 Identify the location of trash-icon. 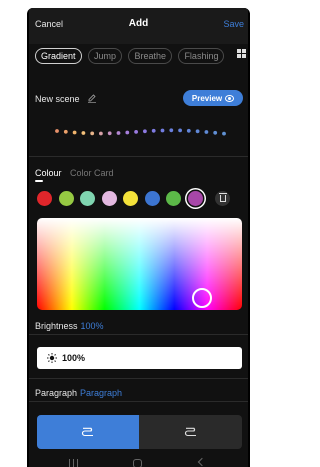
(222, 197).